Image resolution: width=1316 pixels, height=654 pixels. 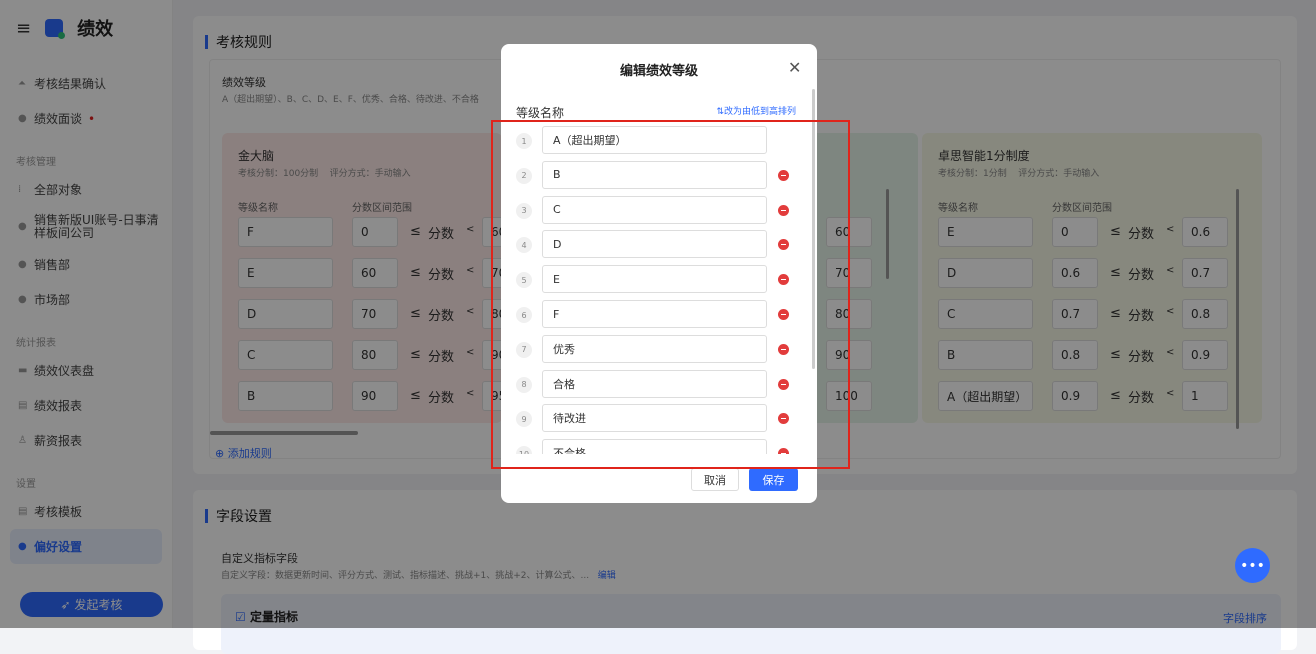 I want to click on sort-order-link: ⇅改为由低到高排列, so click(x=756, y=110).